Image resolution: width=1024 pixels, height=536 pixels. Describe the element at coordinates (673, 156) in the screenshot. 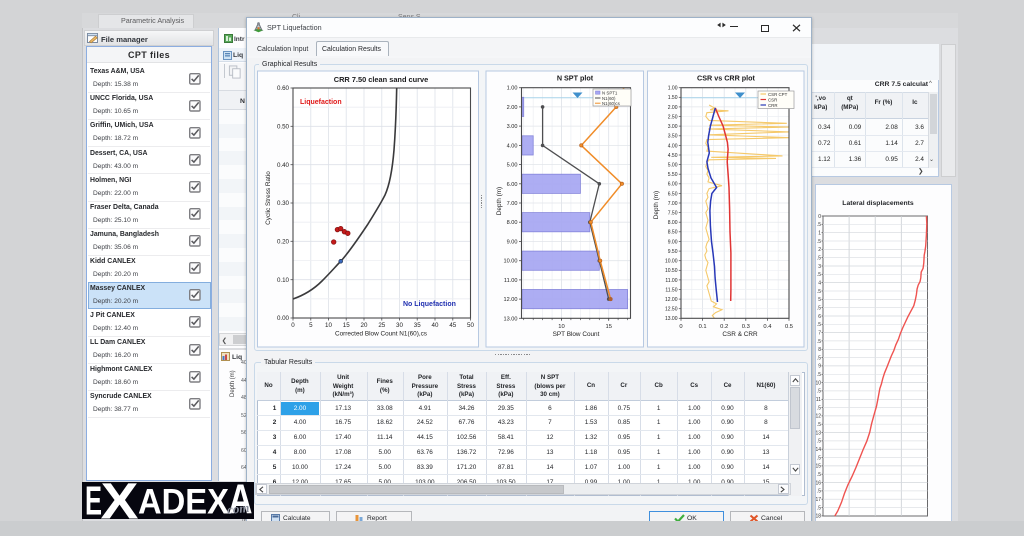

I see `svg-text: 4.50` at that location.